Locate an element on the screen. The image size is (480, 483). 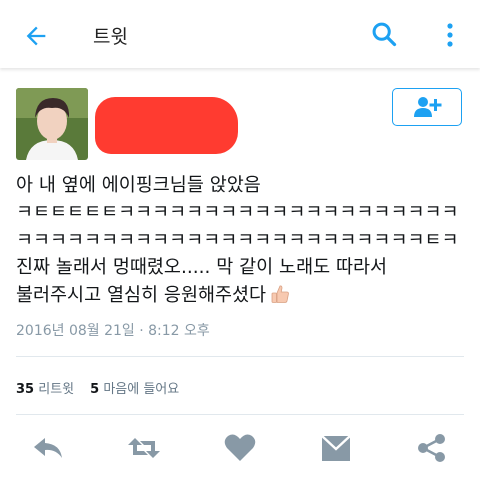
tweet-line: ㅋㅋㅋㅋㅋㅋㅋㅋㅋㅋㅋㅋㅋㅋㅋㅋㅋㅋㅋㅋㅋㅋㅋㅋㅌㅋ is located at coordinates (237, 240).